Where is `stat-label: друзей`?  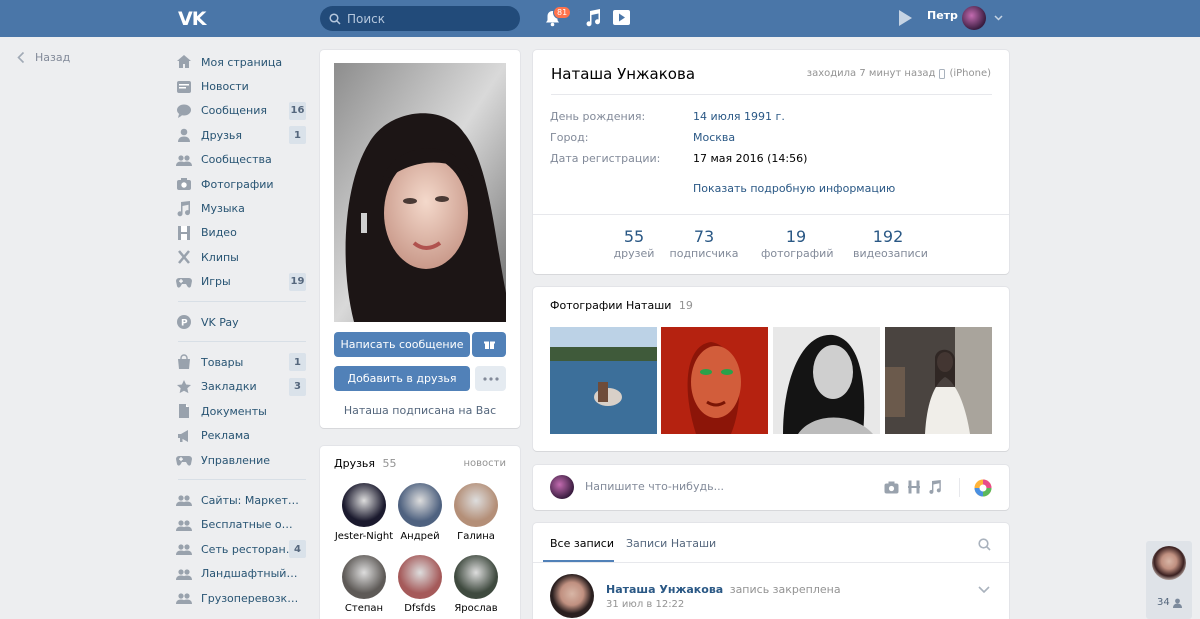
stat-label: друзей is located at coordinates (634, 253).